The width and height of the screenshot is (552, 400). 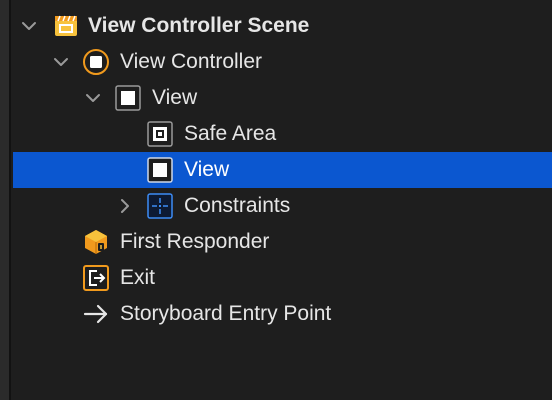 I want to click on outline-row-label: Exit, so click(x=138, y=277).